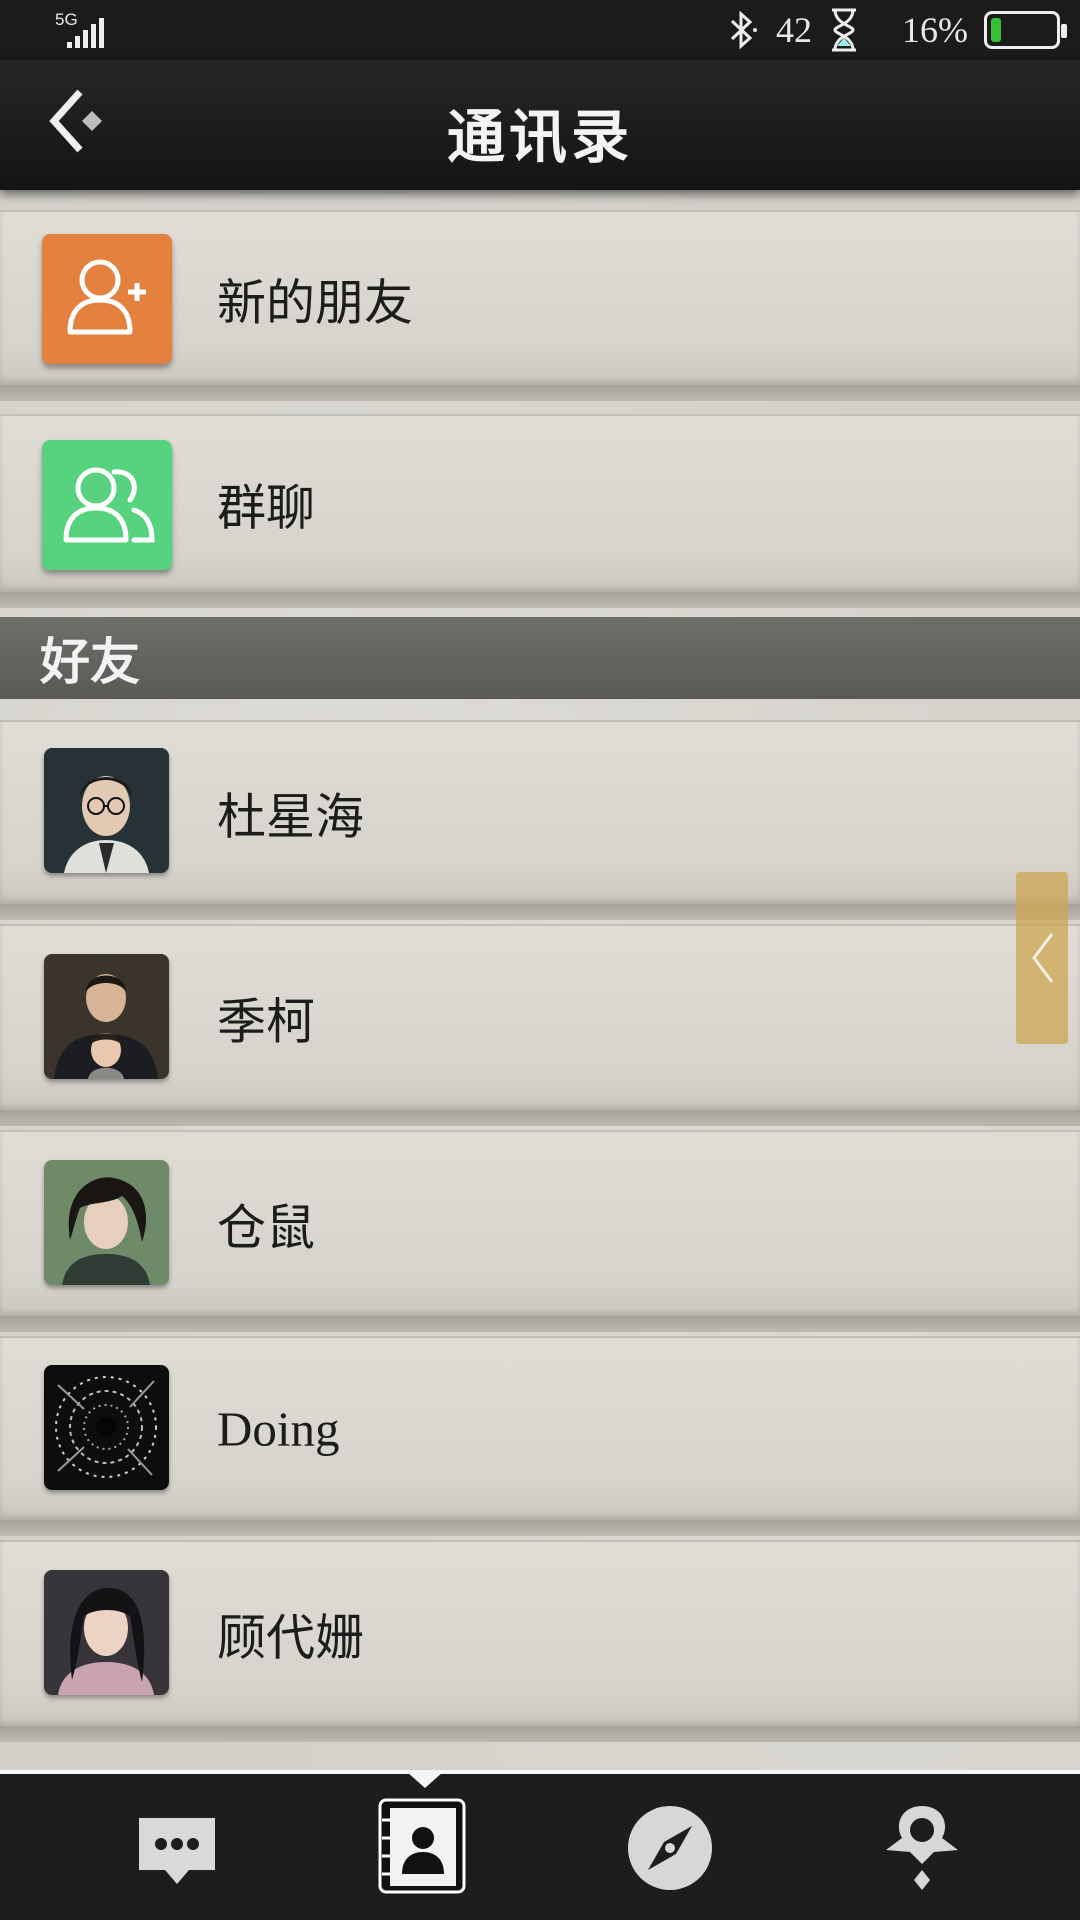  I want to click on tab-contacts, so click(422, 1846).